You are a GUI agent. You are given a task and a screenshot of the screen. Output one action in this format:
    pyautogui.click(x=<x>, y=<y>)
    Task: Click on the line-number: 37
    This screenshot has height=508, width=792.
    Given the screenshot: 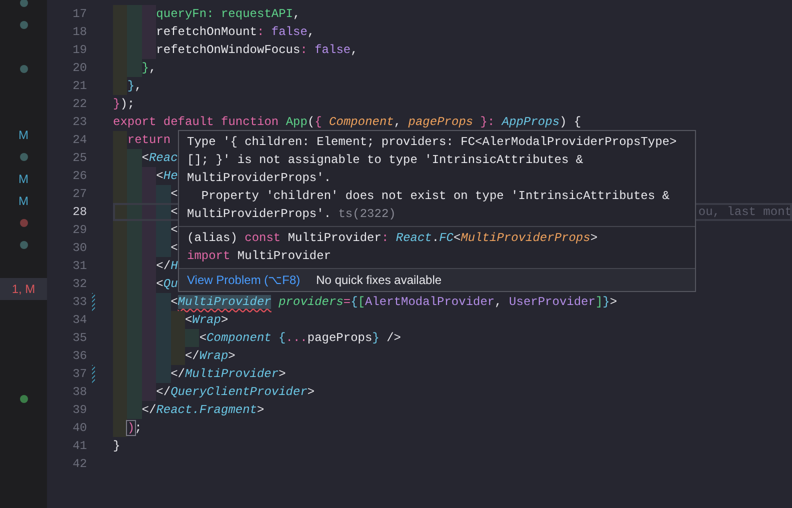 What is the action you would take?
    pyautogui.click(x=79, y=374)
    